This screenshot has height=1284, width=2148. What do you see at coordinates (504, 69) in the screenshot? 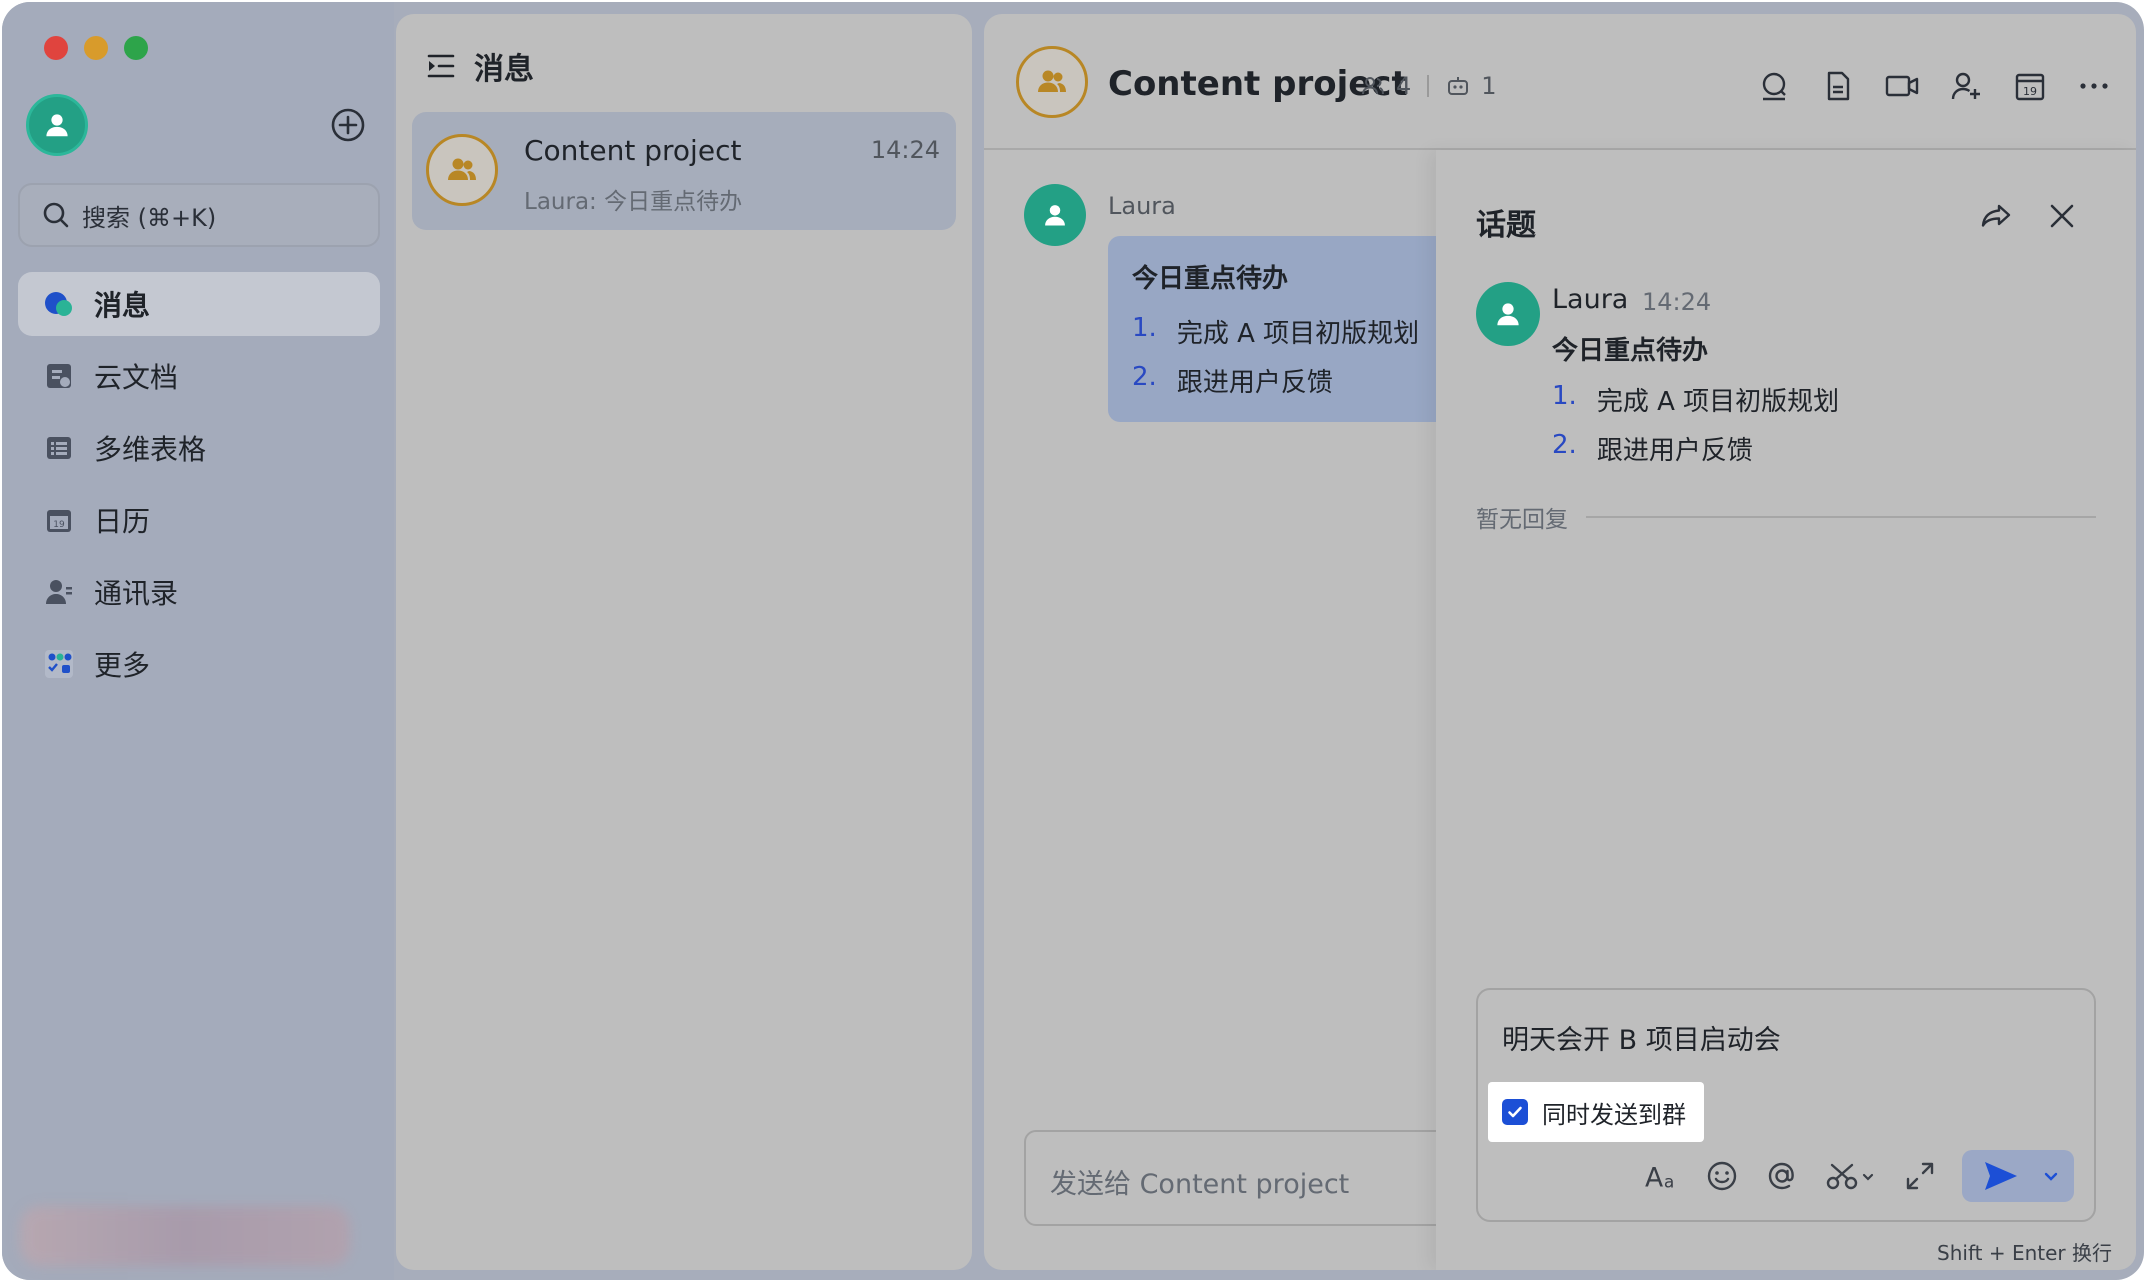
I see `message-list-title: 消息` at bounding box center [504, 69].